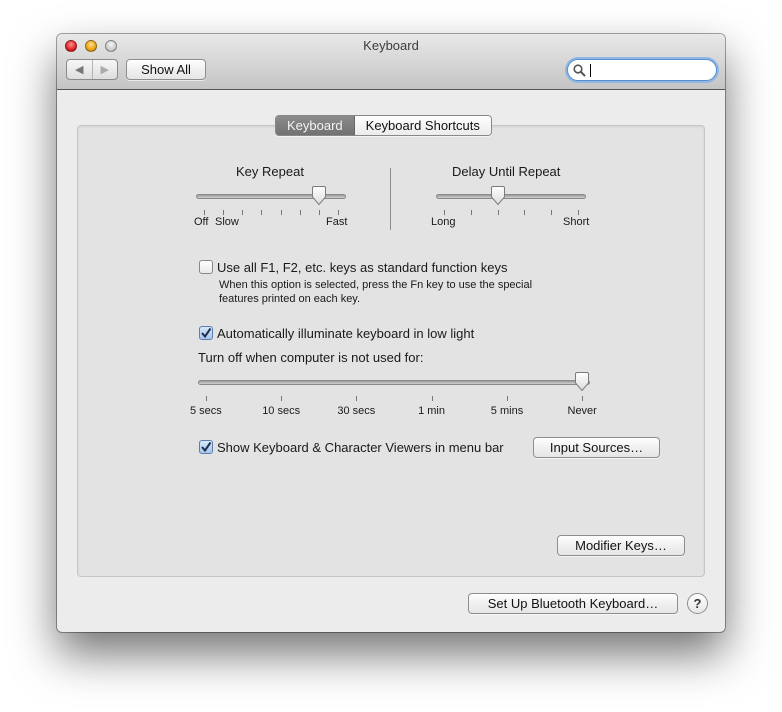 The height and width of the screenshot is (712, 782). Describe the element at coordinates (642, 70) in the screenshot. I see `search-field` at that location.